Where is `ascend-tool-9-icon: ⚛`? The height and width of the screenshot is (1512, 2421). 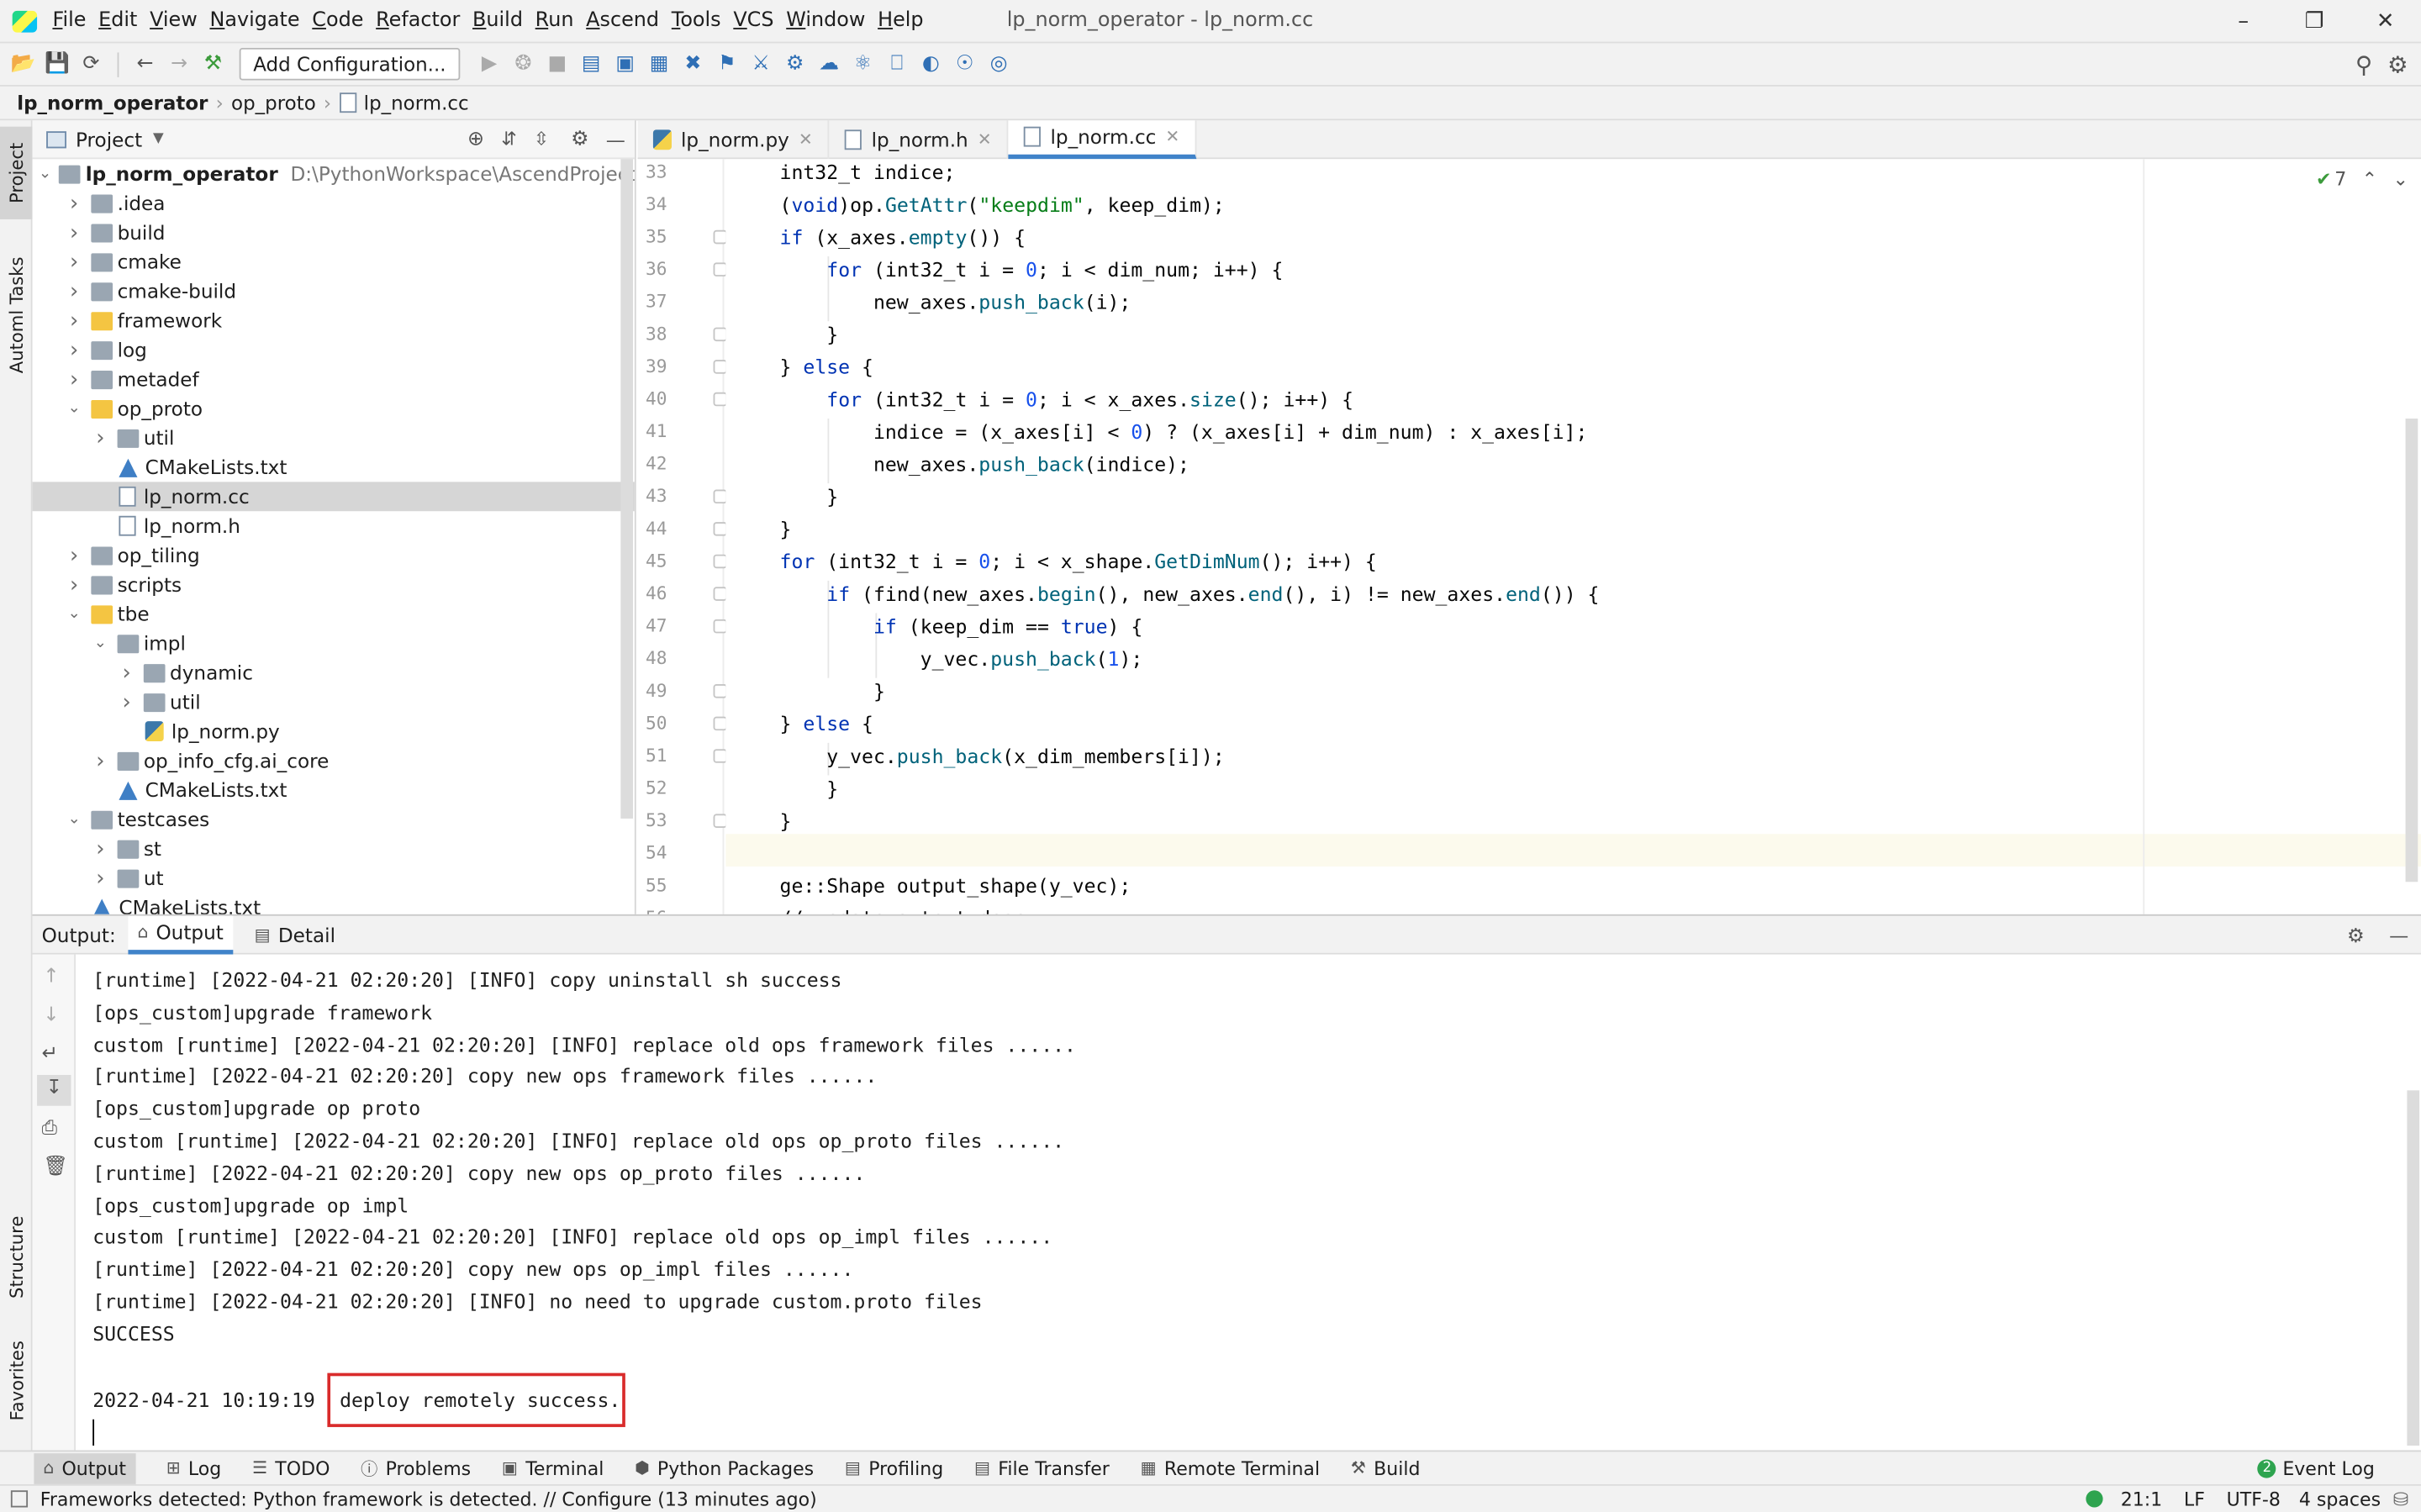 ascend-tool-9-icon: ⚛ is located at coordinates (862, 64).